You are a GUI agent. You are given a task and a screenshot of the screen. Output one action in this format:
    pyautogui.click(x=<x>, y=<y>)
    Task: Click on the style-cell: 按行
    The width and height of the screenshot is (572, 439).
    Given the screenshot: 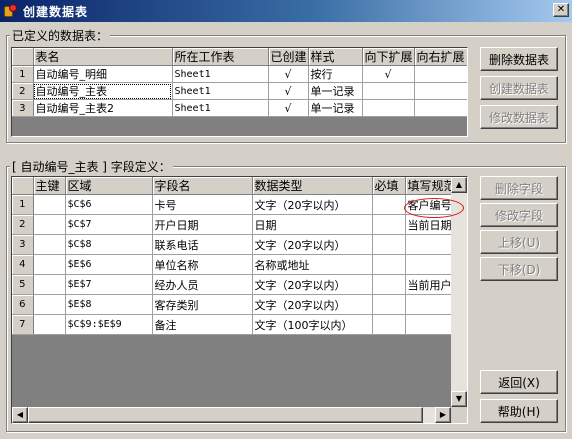 What is the action you would take?
    pyautogui.click(x=335, y=74)
    